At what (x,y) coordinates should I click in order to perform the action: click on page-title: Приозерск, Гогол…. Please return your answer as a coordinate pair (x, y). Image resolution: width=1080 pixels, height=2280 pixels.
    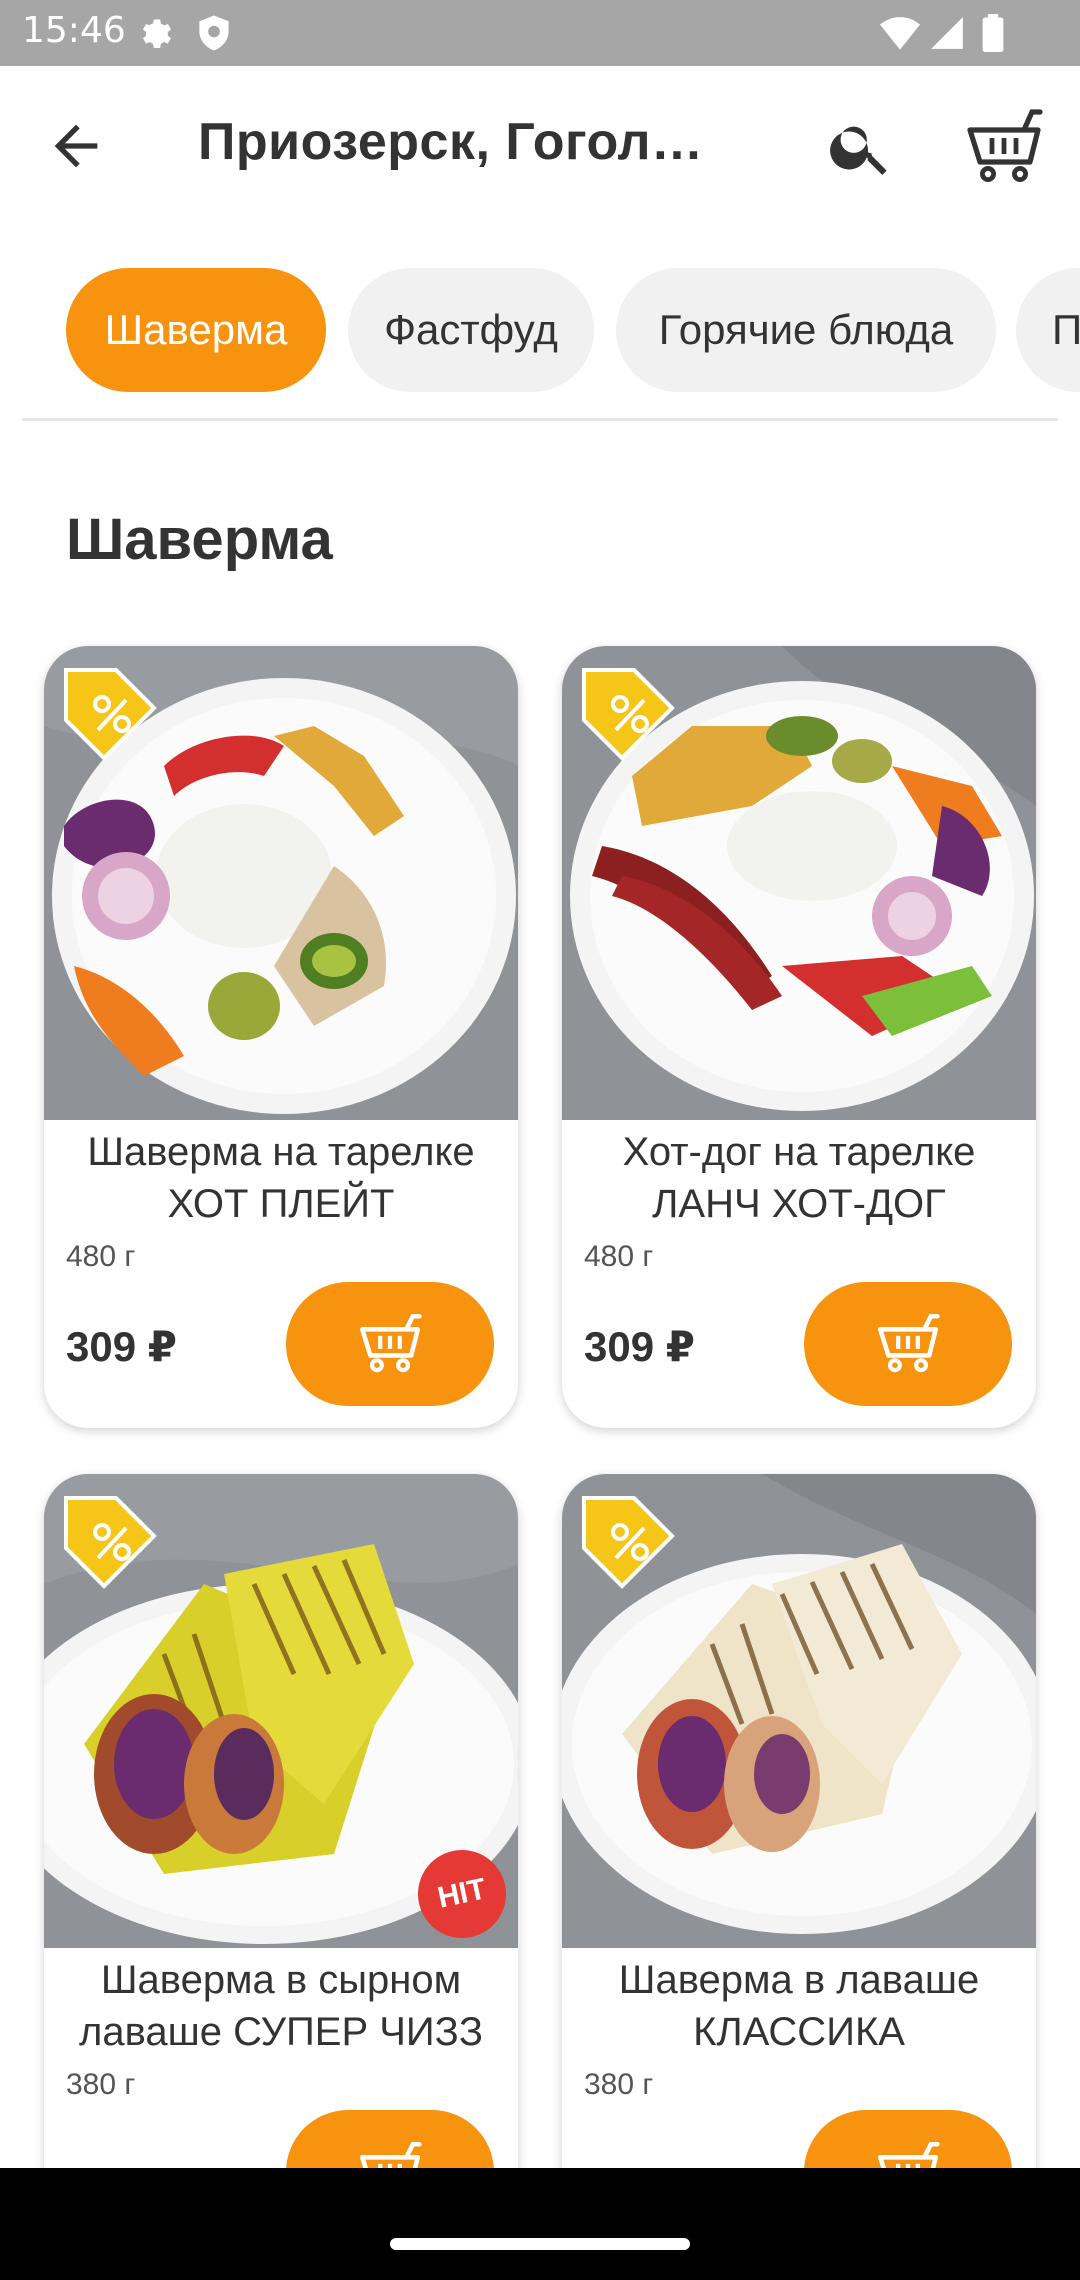
    Looking at the image, I should click on (451, 142).